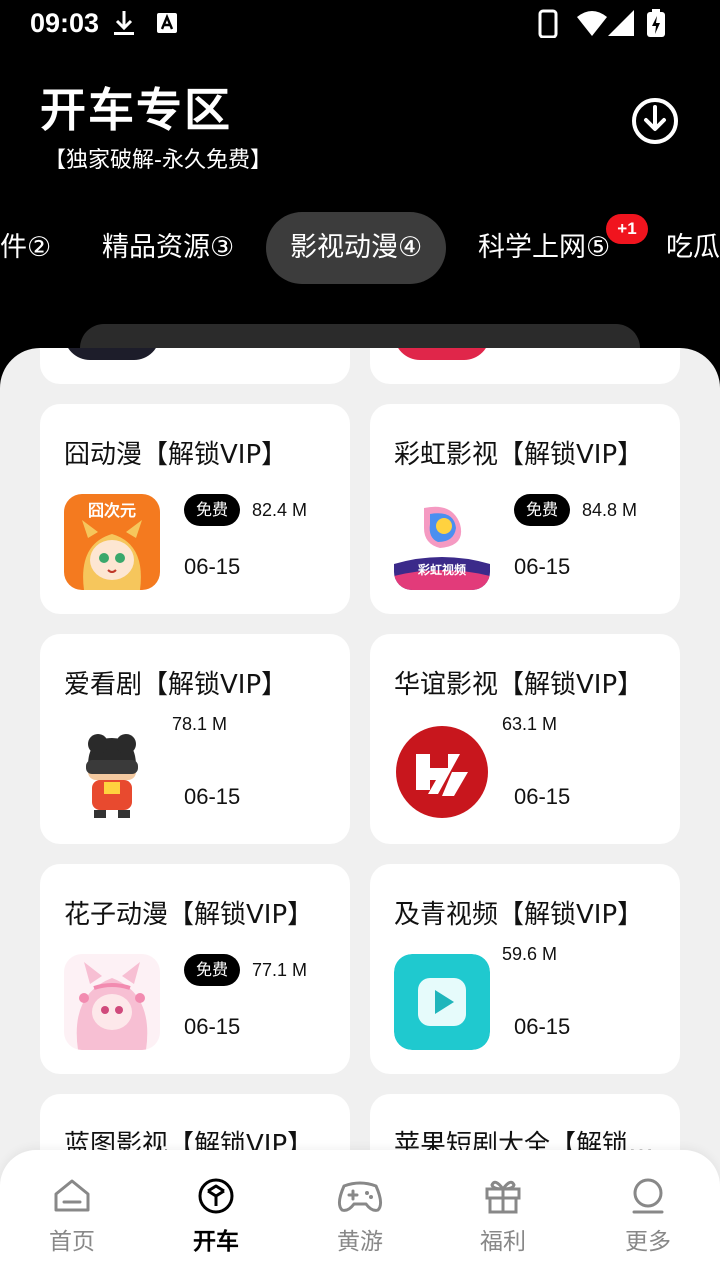 This screenshot has height=1280, width=720. Describe the element at coordinates (158, 160) in the screenshot. I see `page-subtitle: 【独家破解-永久免费】` at that location.